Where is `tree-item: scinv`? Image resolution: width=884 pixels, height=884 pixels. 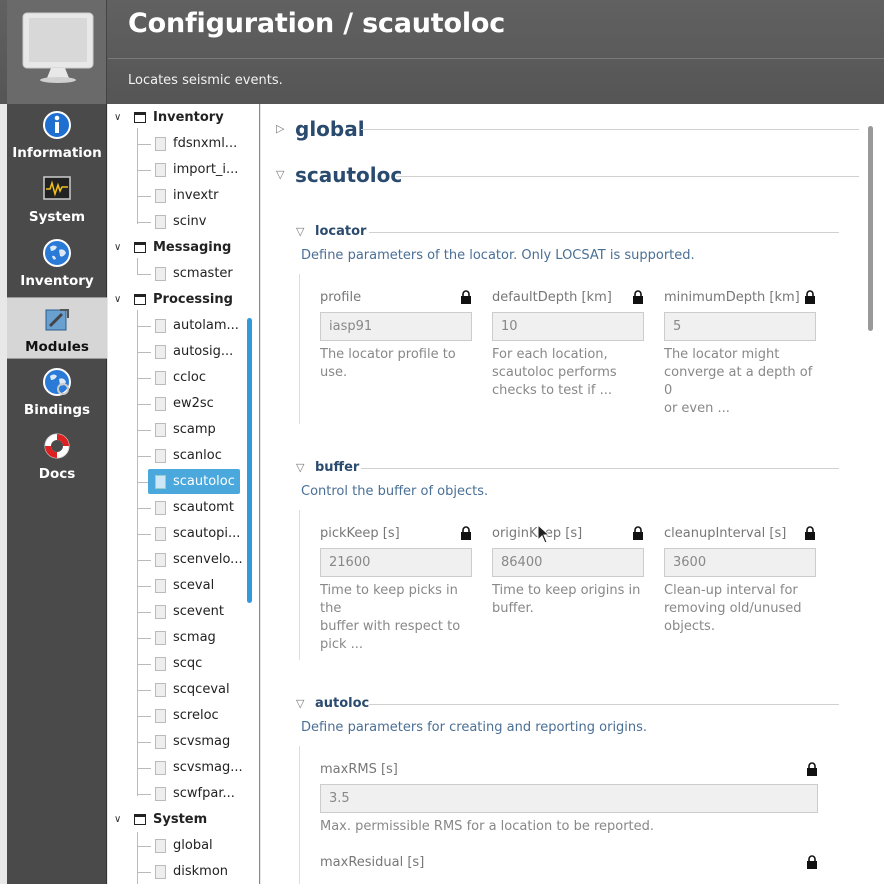
tree-item: scinv is located at coordinates (183, 222).